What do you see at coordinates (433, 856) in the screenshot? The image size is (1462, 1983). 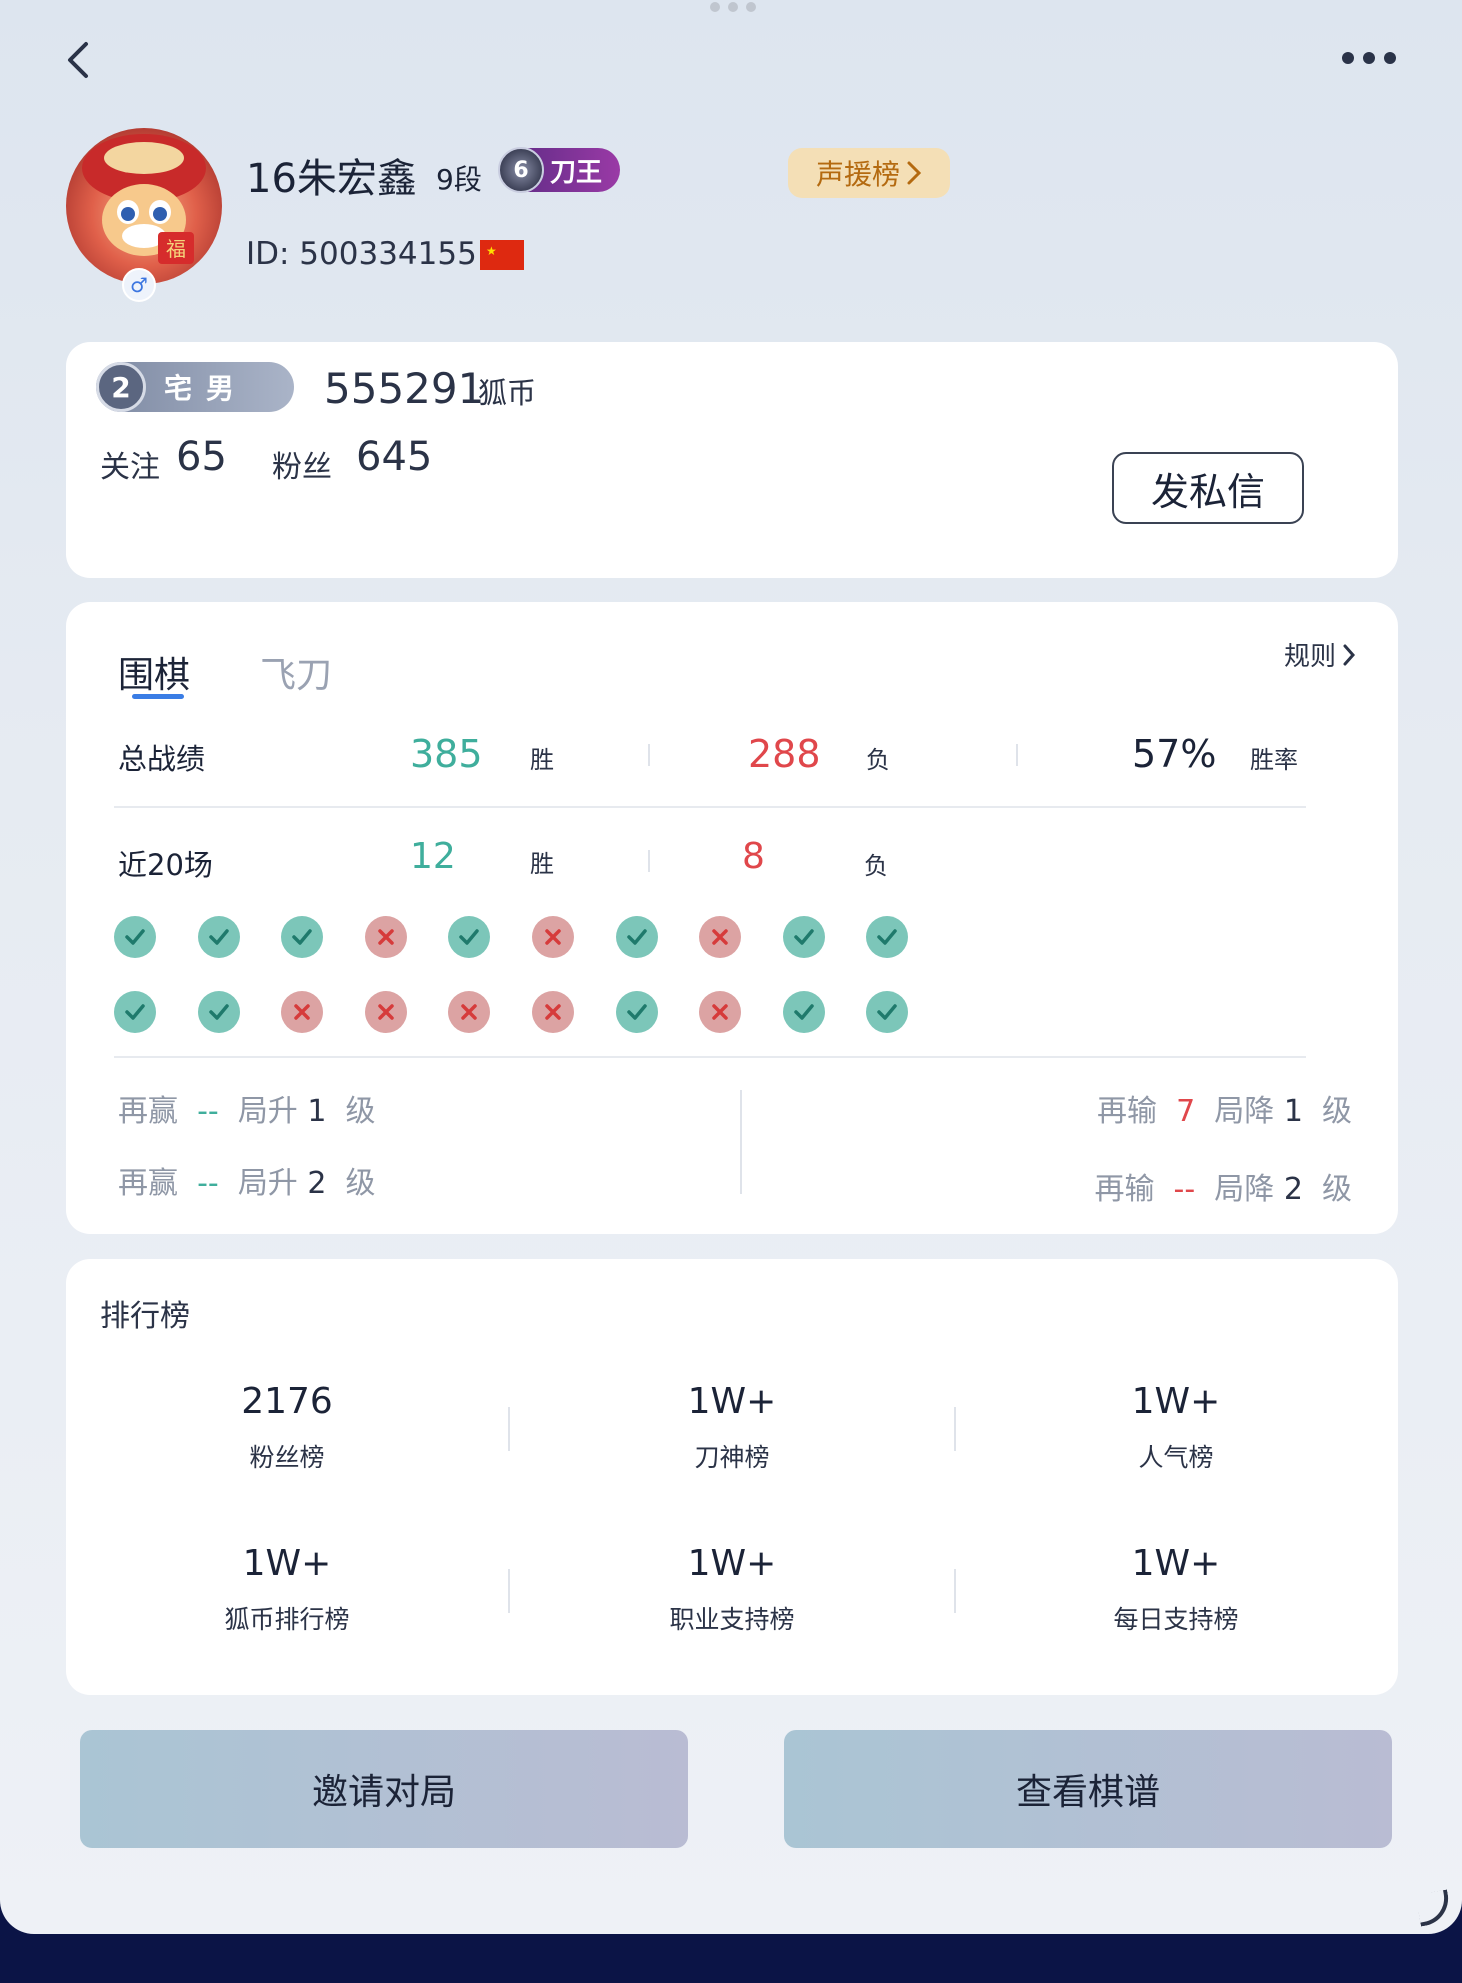 I see `recent-wins: 12` at bounding box center [433, 856].